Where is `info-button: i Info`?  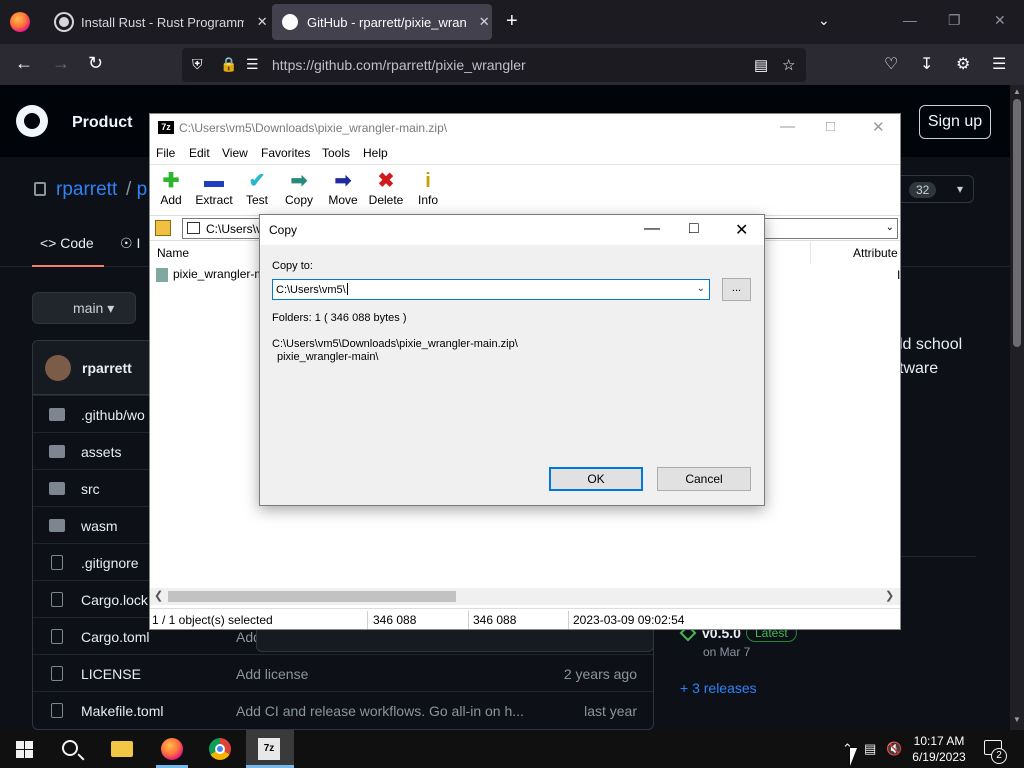 info-button: i Info is located at coordinates (428, 188).